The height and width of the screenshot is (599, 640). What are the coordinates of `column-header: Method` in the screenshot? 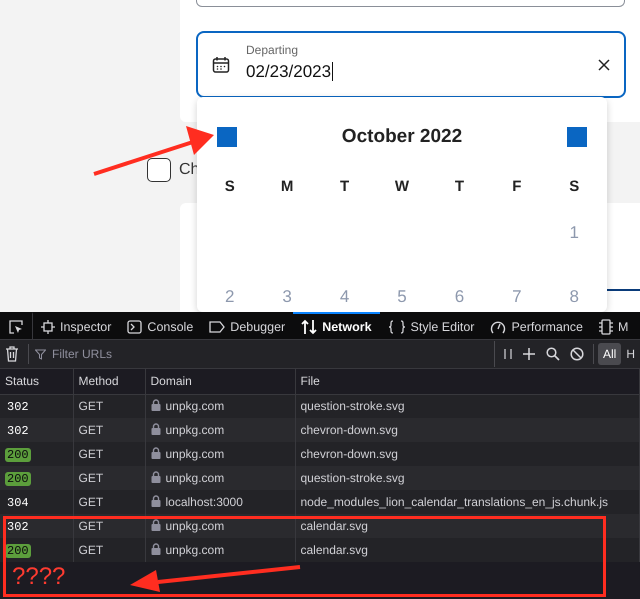 It's located at (109, 381).